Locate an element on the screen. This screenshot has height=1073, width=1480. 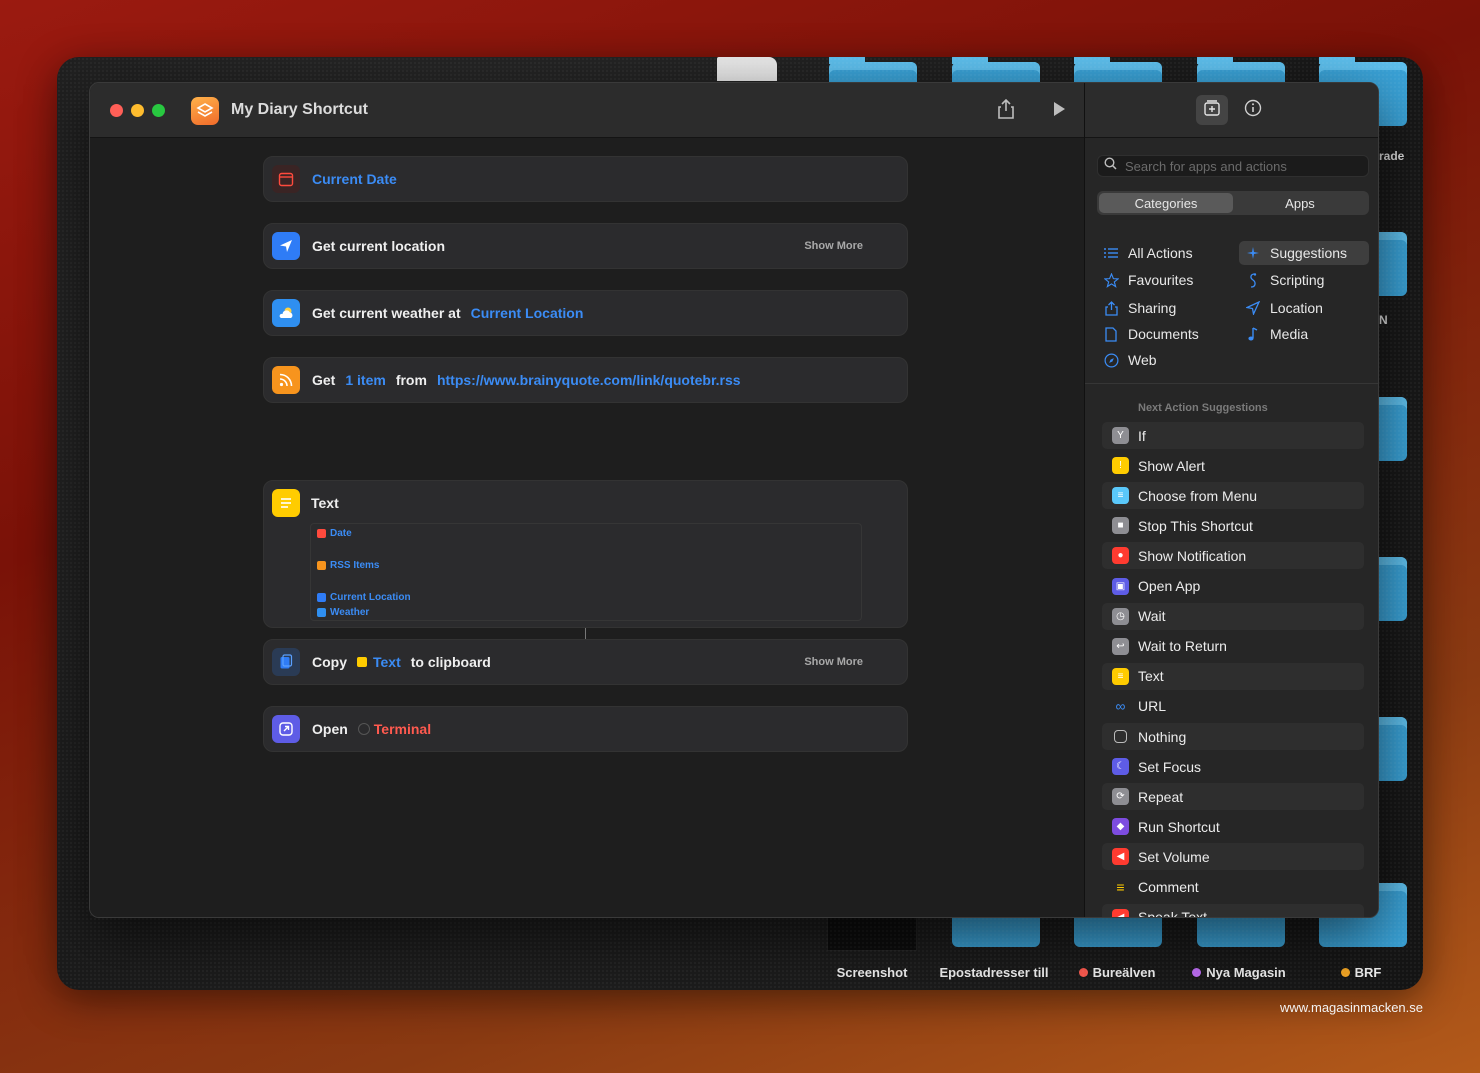
bell-icon: ● is located at coordinates (1120, 556).